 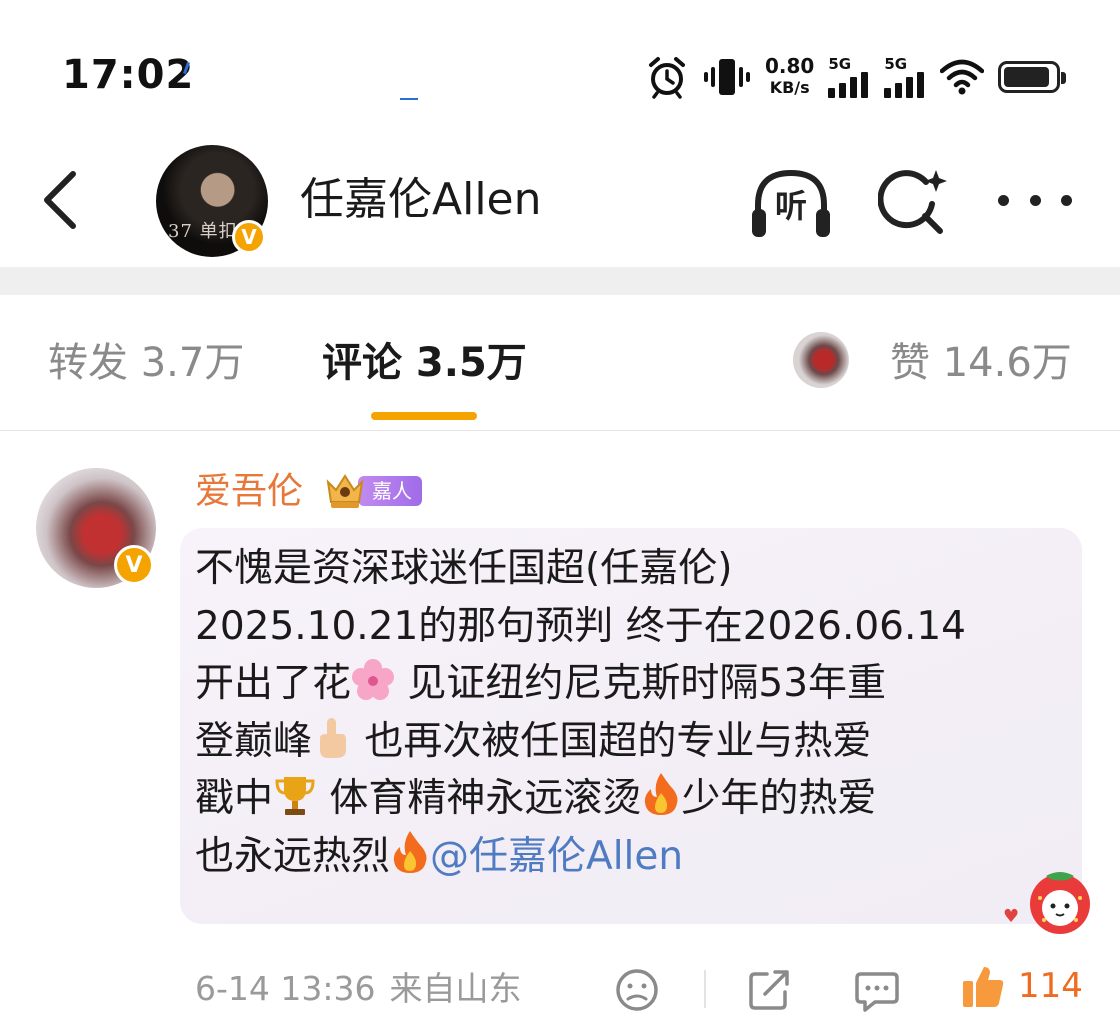 I want to click on commenter-name: 爱吾伦, so click(x=249, y=492).